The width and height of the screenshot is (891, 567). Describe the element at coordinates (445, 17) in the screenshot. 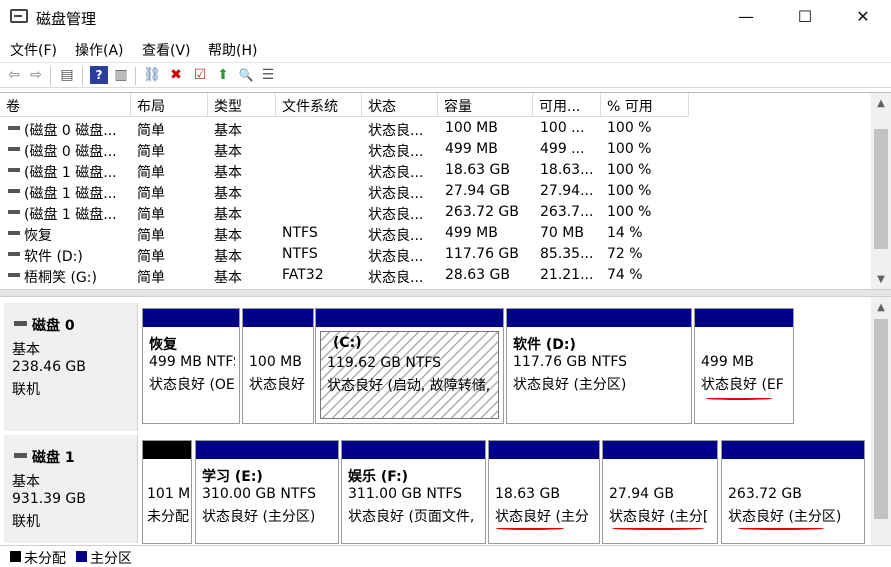

I see `title-bar: 磁盘管理 — ☐ ✕` at that location.